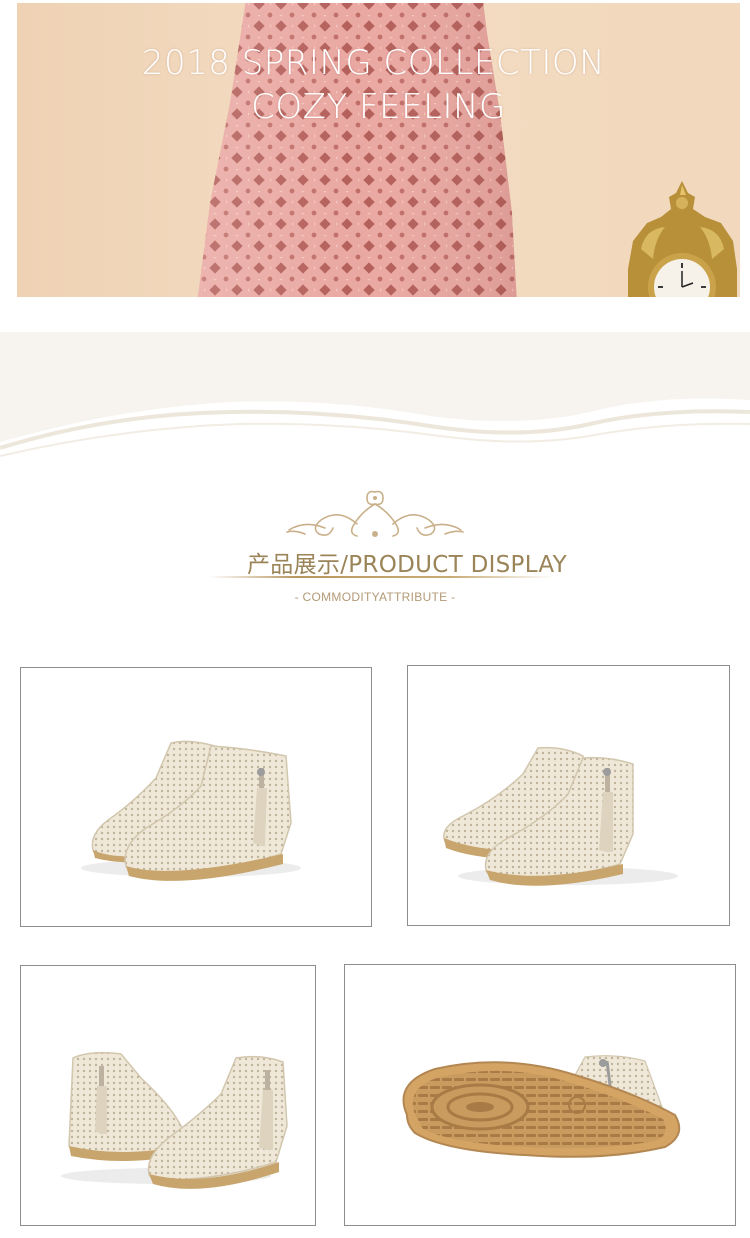 This screenshot has width=750, height=1238. Describe the element at coordinates (375, 513) in the screenshot. I see `scroll-ornament-icon` at that location.